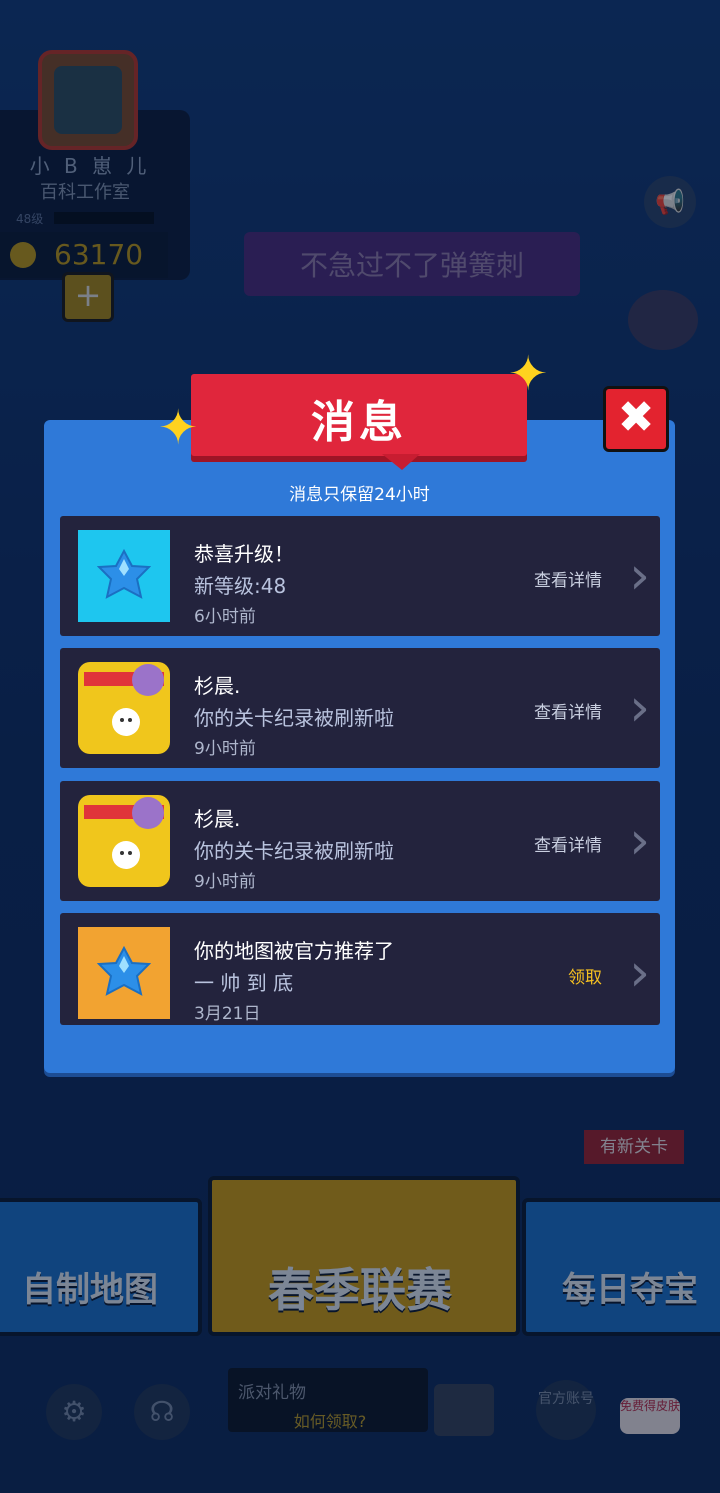 Image resolution: width=720 pixels, height=1493 pixels. I want to click on message-row: 你的地图被官方推荐了 一 帅 到 底 3月21日 领取 ›, so click(360, 969).